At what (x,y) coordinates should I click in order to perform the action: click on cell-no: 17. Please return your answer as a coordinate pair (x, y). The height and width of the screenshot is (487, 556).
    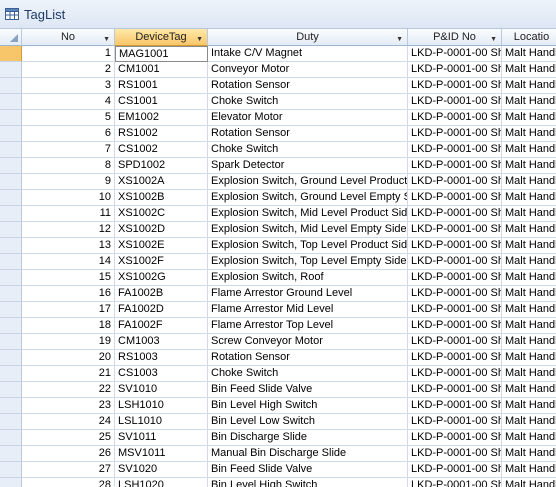
    Looking at the image, I should click on (68, 310).